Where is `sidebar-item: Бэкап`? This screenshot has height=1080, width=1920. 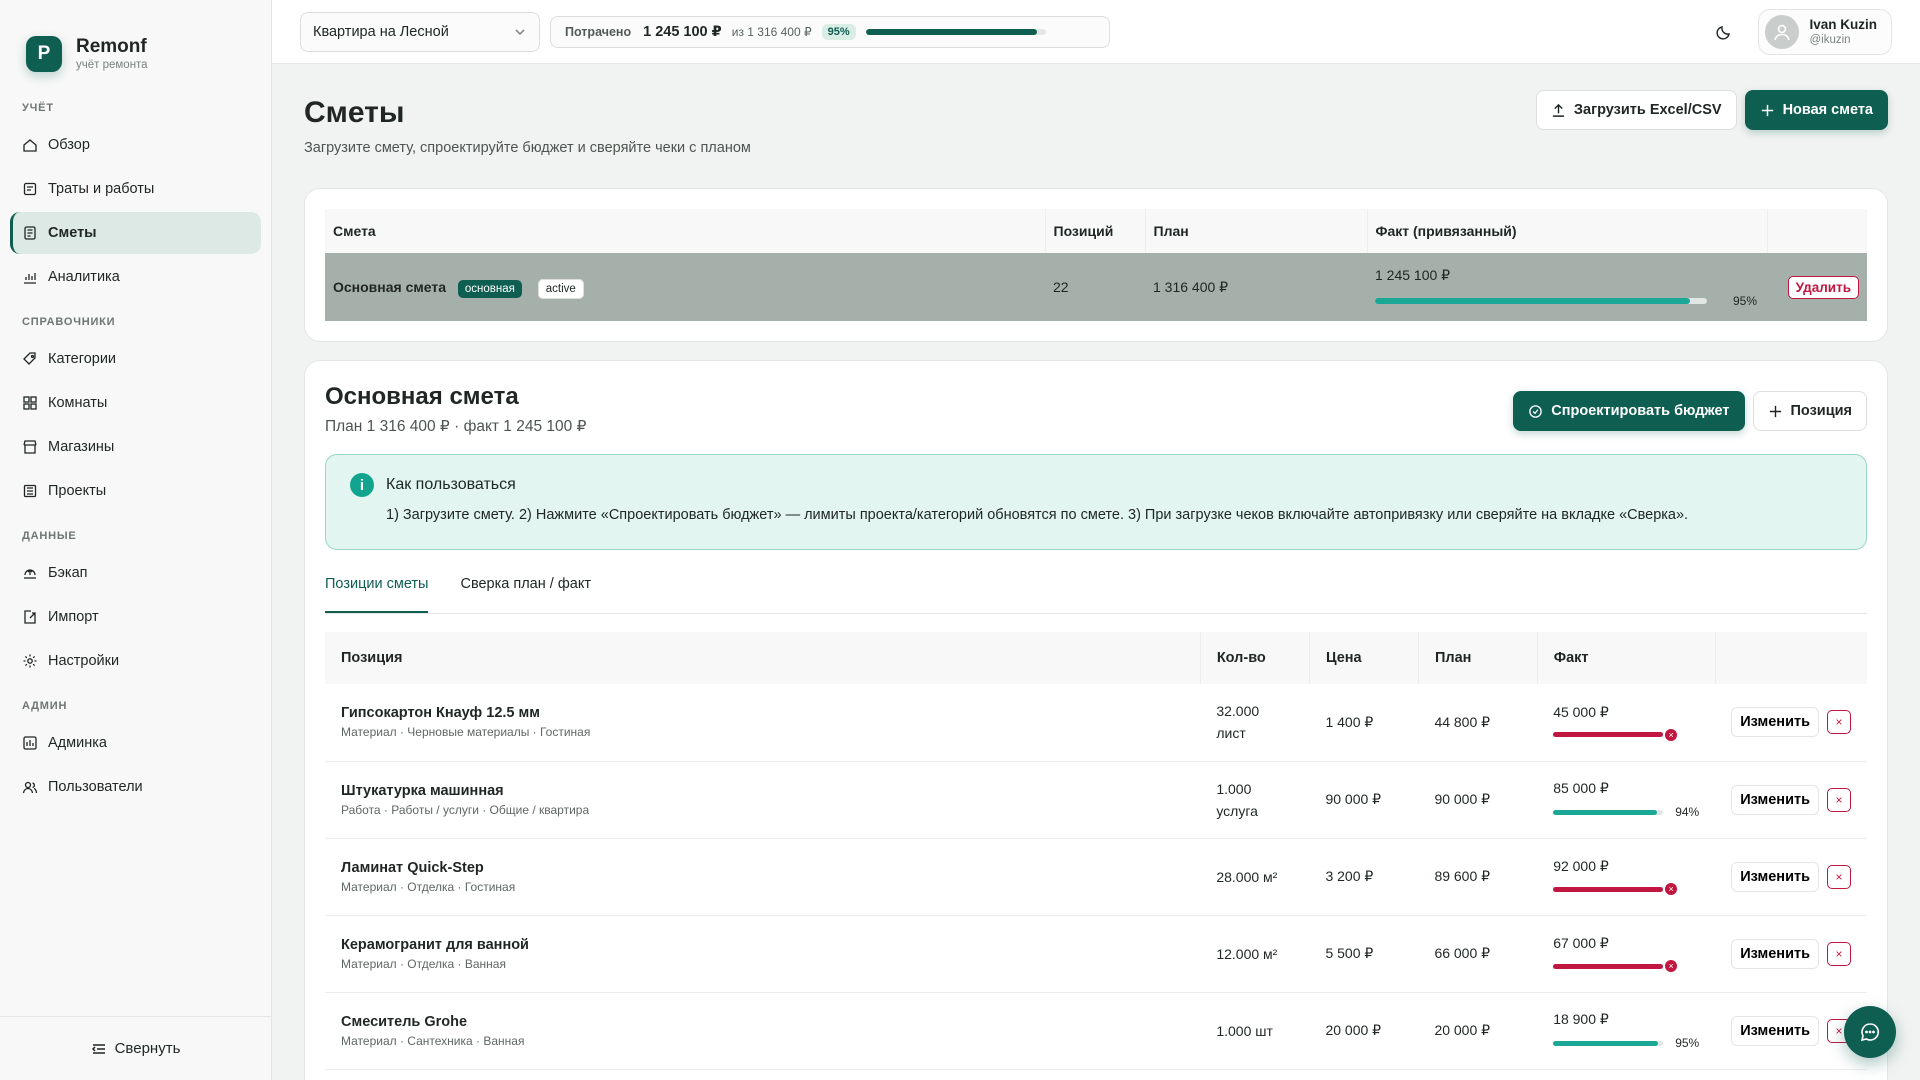
sidebar-item: Бэкап is located at coordinates (135, 573).